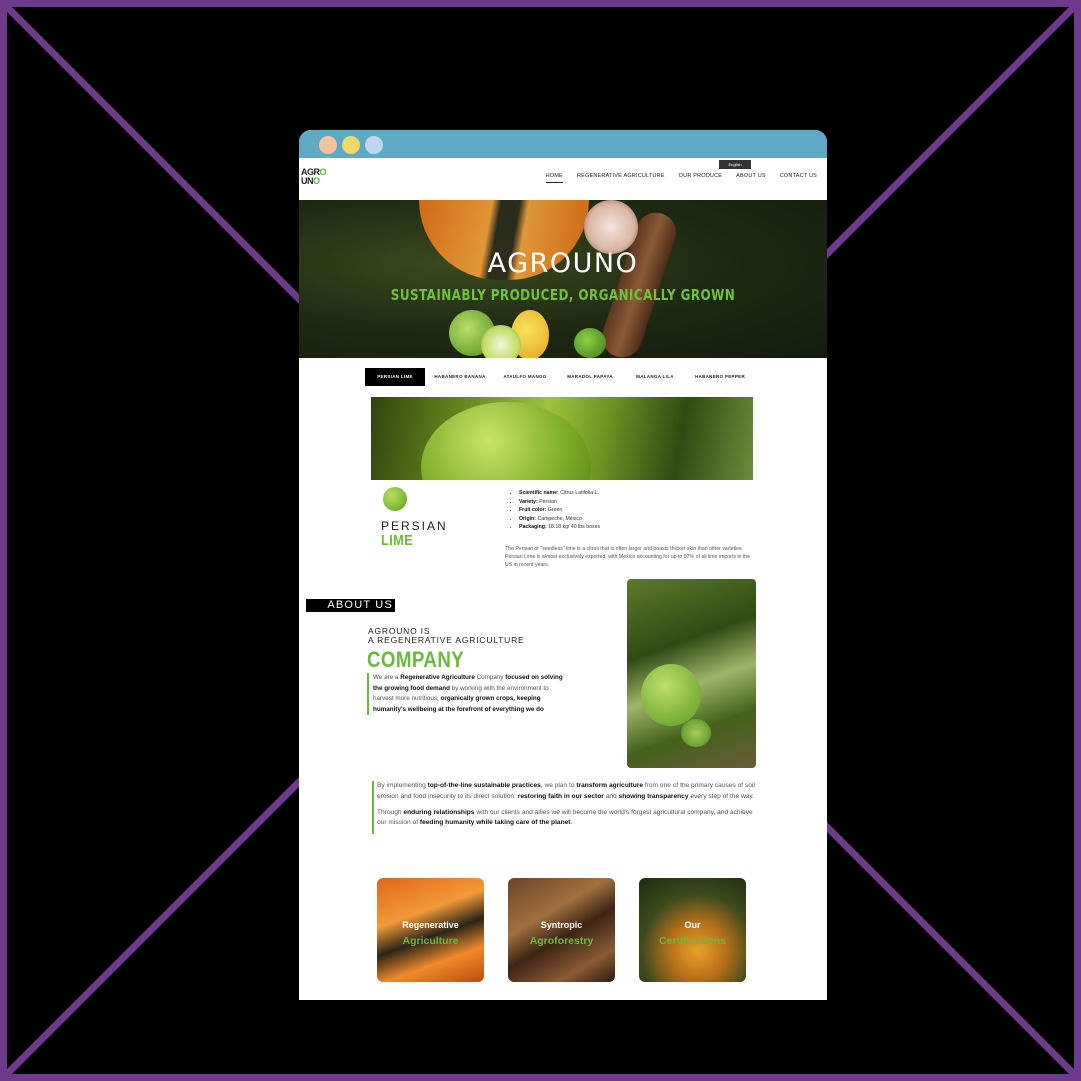 The width and height of the screenshot is (1081, 1081). Describe the element at coordinates (528, 518) in the screenshot. I see `spec-label: Origin:` at that location.